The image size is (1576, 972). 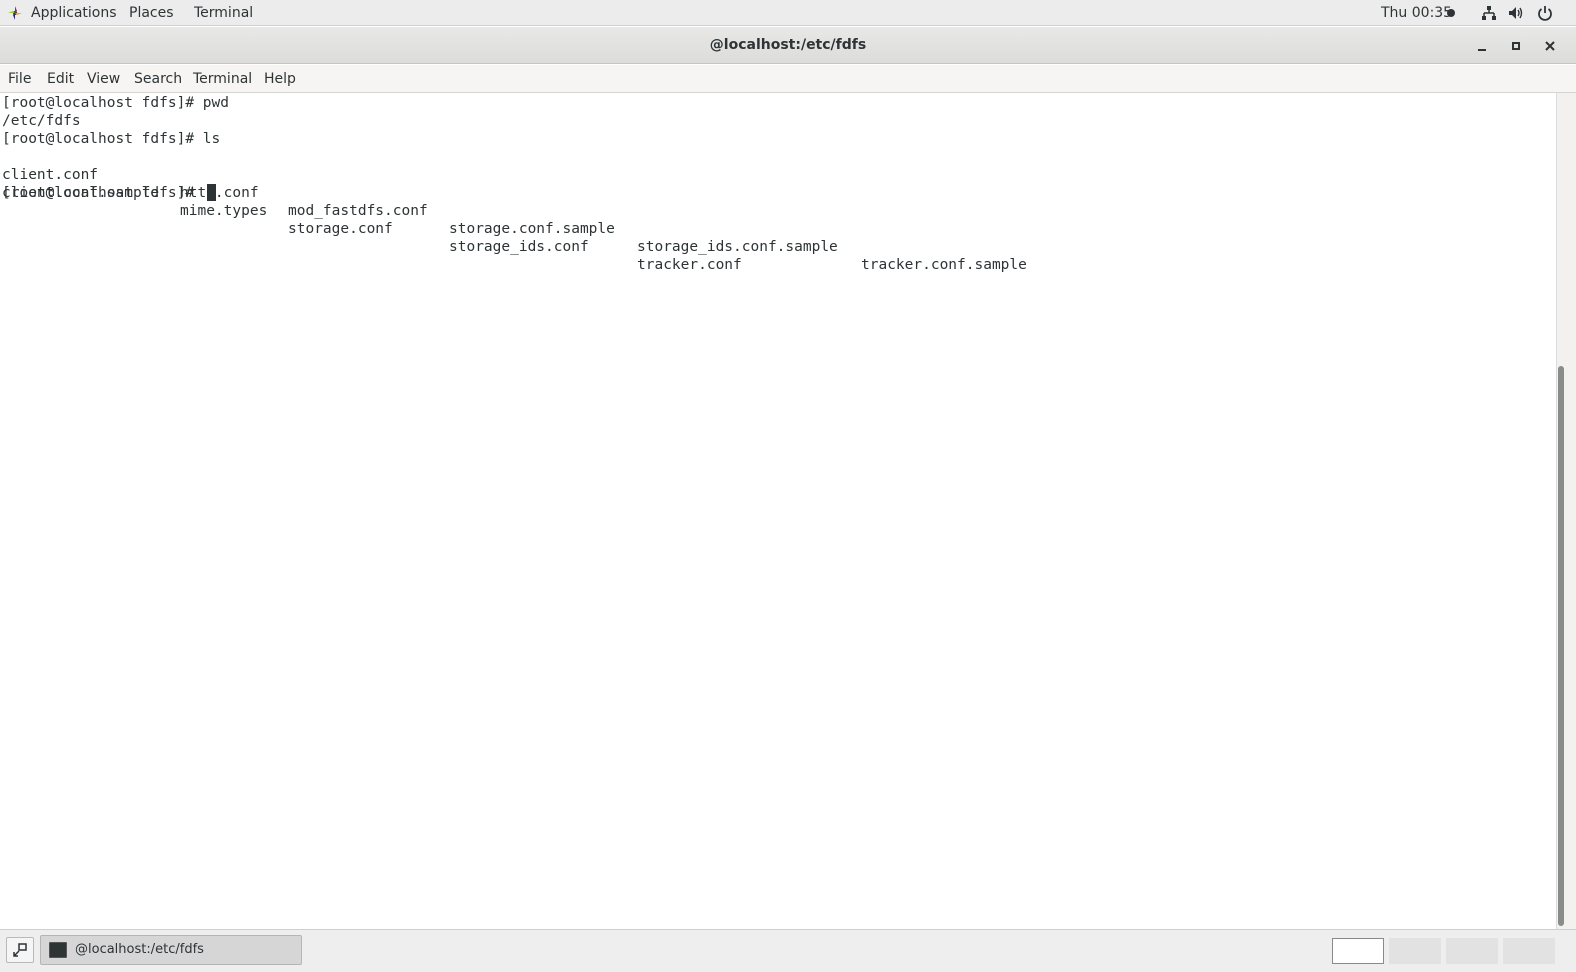 What do you see at coordinates (340, 229) in the screenshot?
I see `ls-entry: storage.conf` at bounding box center [340, 229].